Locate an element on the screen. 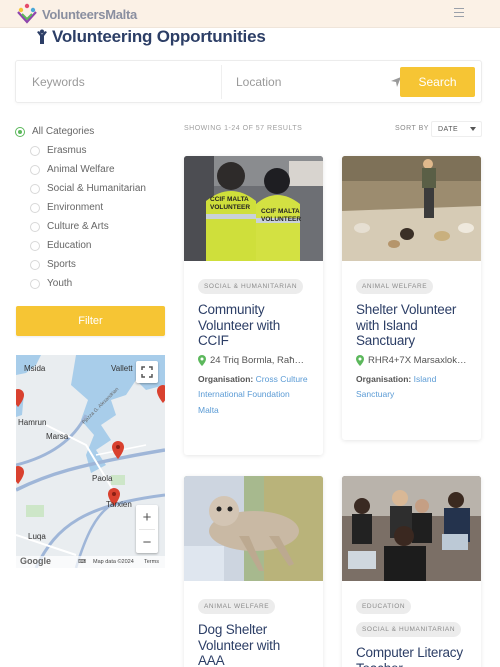 This screenshot has height=667, width=500. map-label: Vallett is located at coordinates (122, 368).